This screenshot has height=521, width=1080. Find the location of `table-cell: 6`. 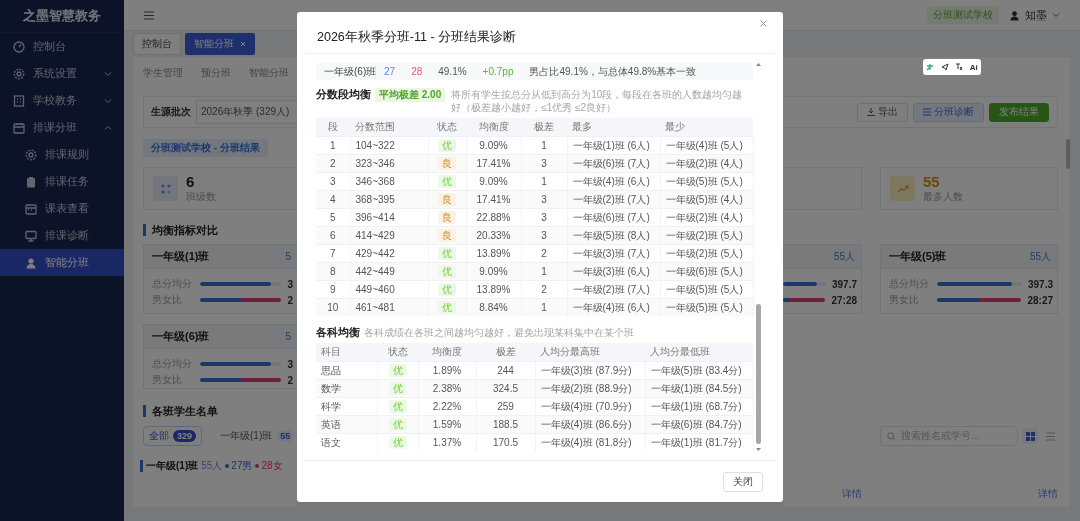

table-cell: 6 is located at coordinates (333, 235).